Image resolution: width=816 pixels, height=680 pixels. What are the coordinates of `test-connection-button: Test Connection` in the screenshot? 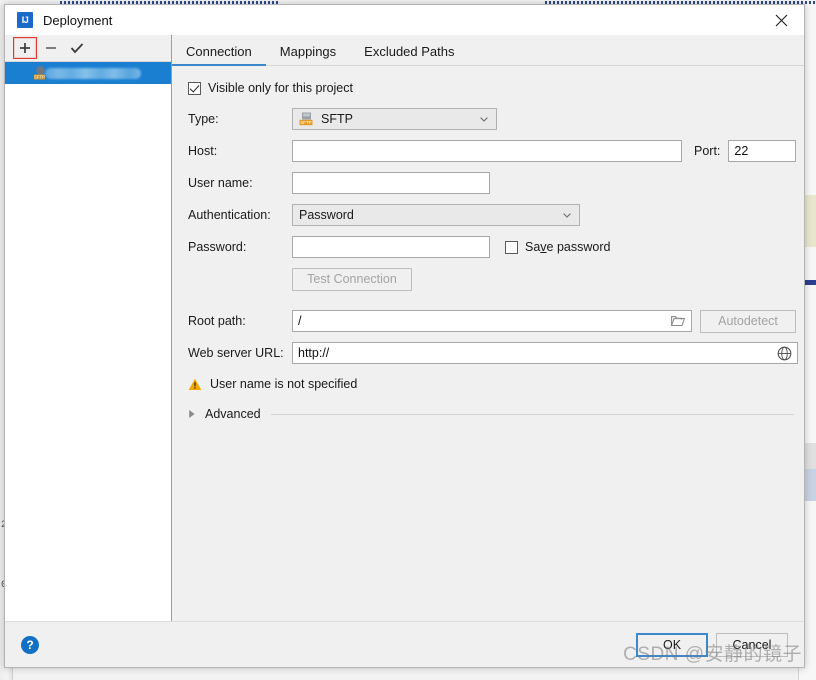 It's located at (352, 279).